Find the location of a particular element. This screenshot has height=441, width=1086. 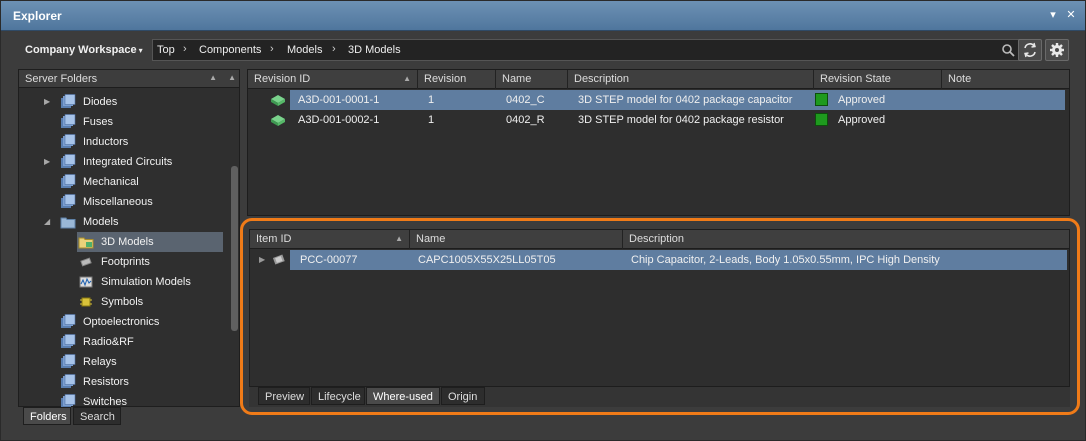

column-label: Revision ID is located at coordinates (282, 79).